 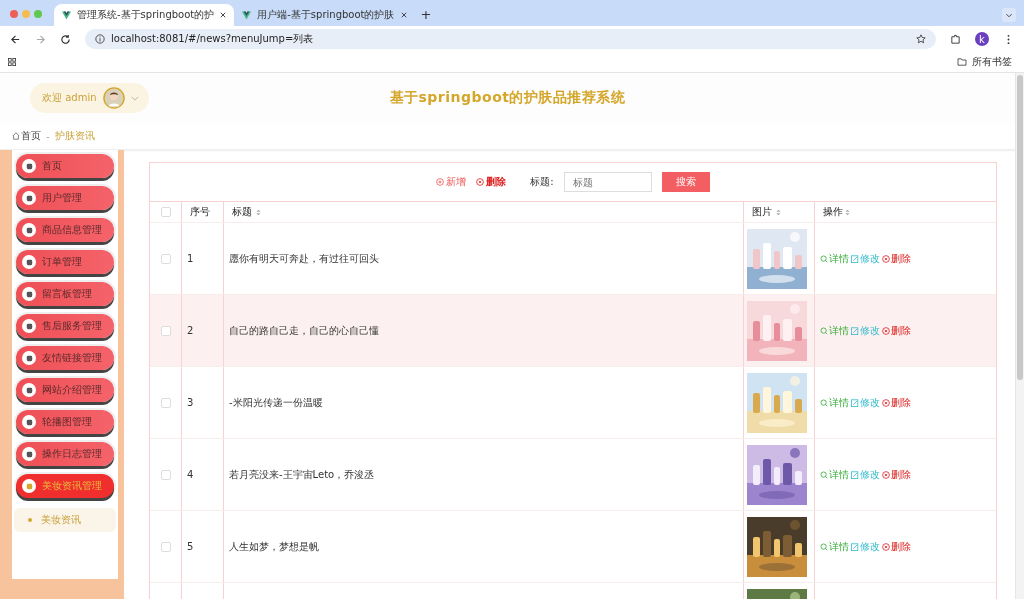 I want to click on sidebar-item: 用户管理, so click(x=65, y=198).